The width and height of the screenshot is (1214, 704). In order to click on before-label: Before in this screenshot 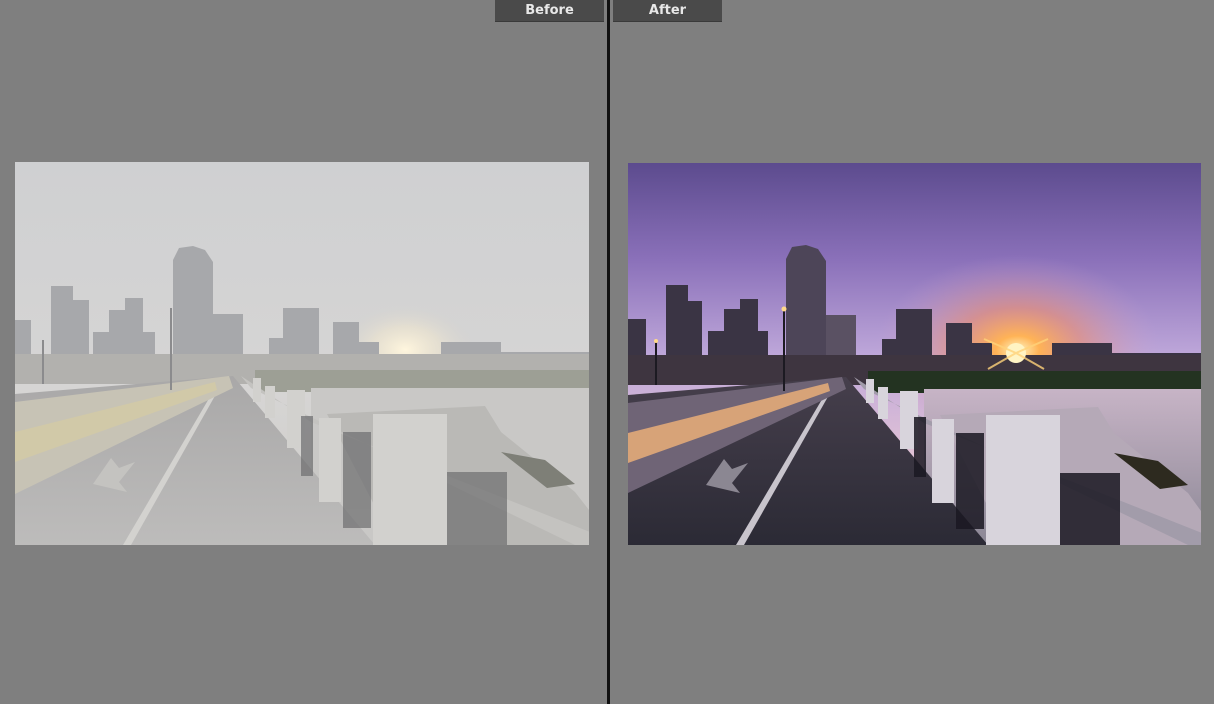, I will do `click(549, 10)`.